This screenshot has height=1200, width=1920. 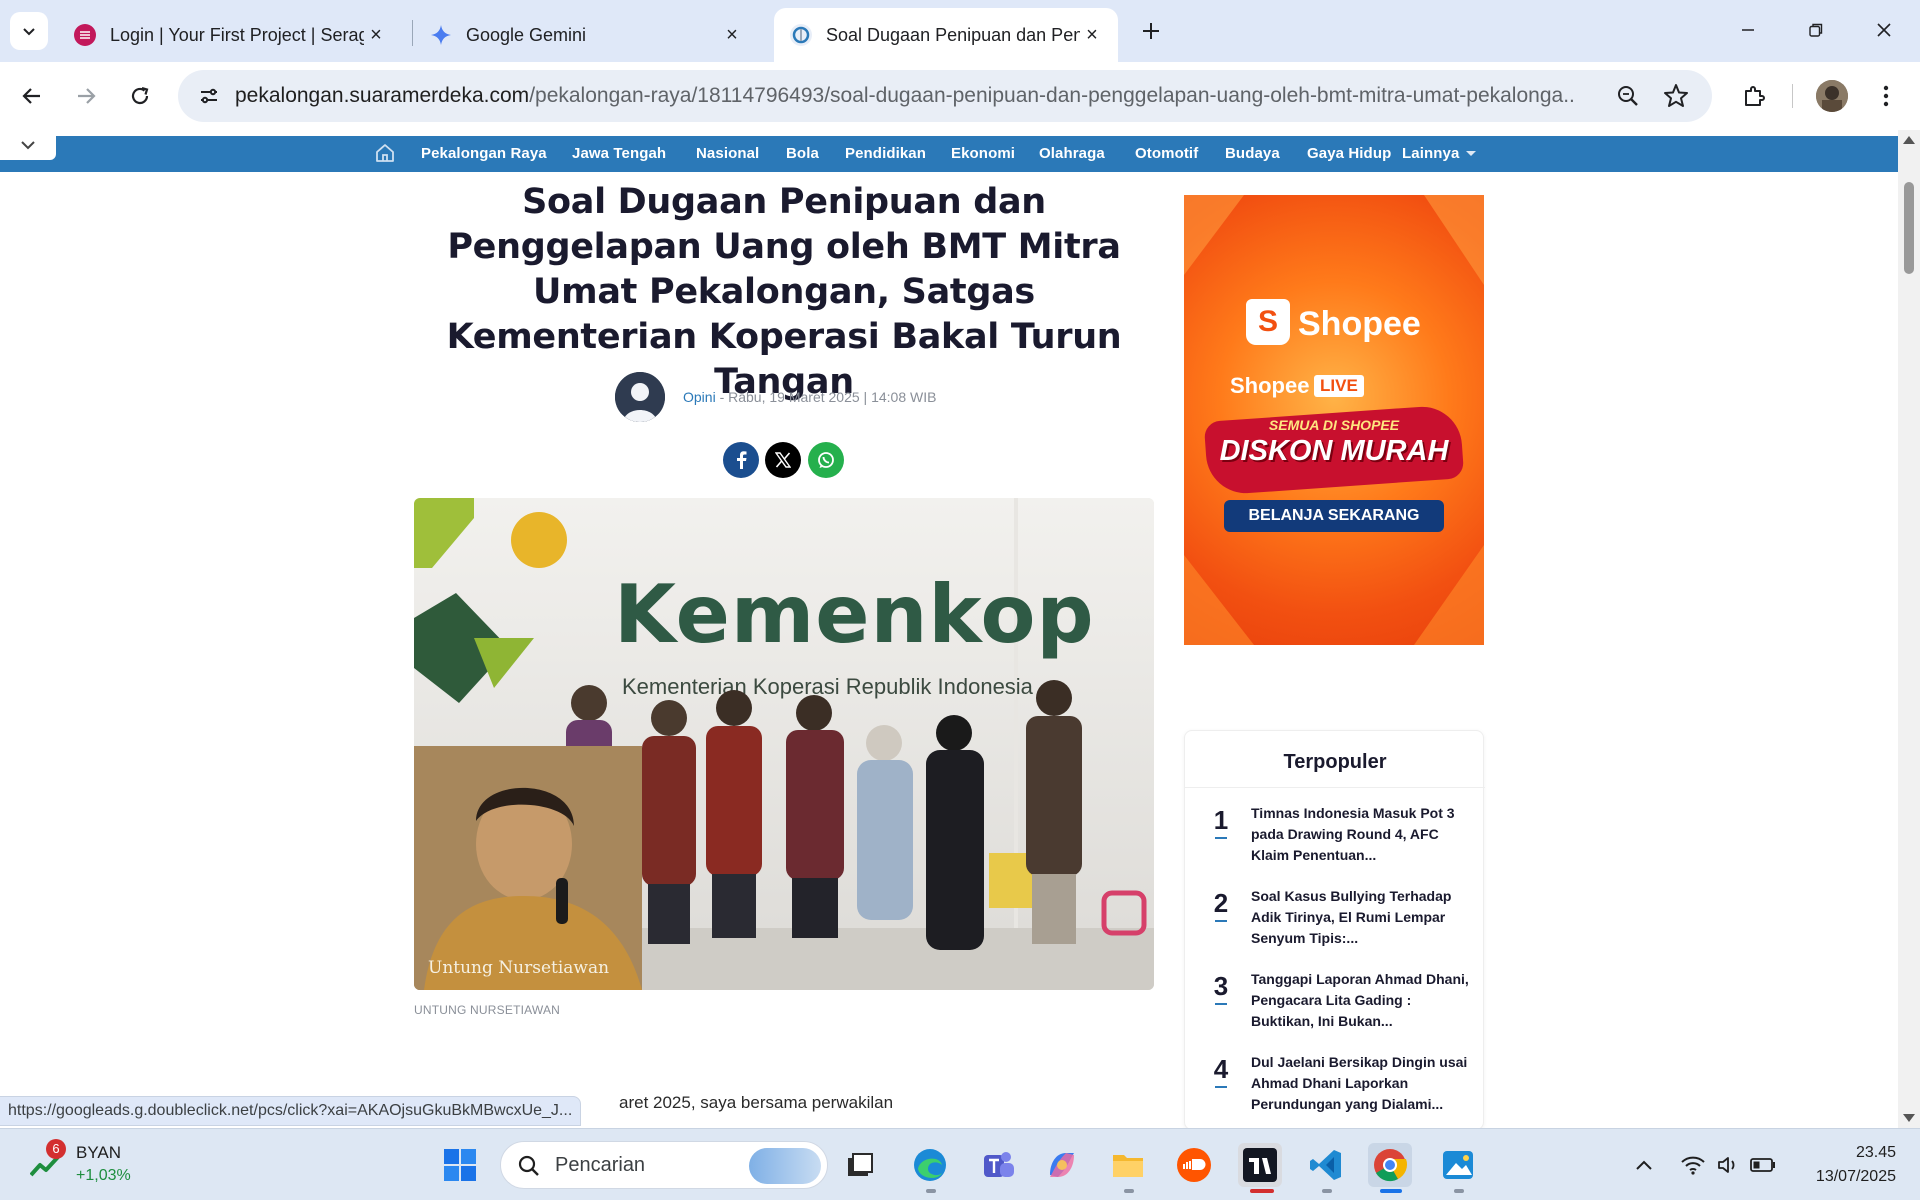 What do you see at coordinates (1836, 1165) in the screenshot?
I see `taskbar-clock: 23.45 13/07/2025` at bounding box center [1836, 1165].